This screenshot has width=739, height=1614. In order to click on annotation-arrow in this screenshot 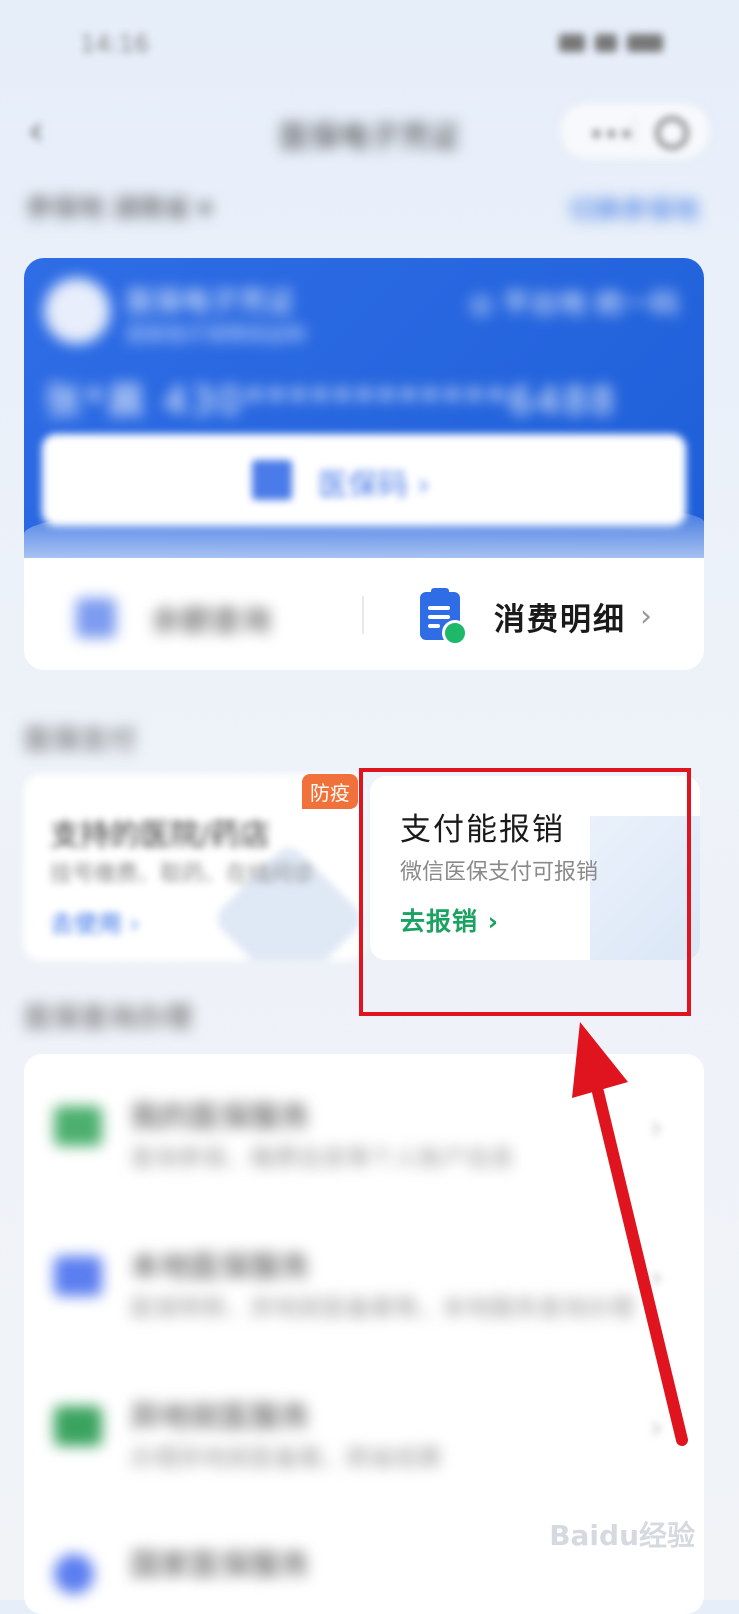, I will do `click(630, 1234)`.